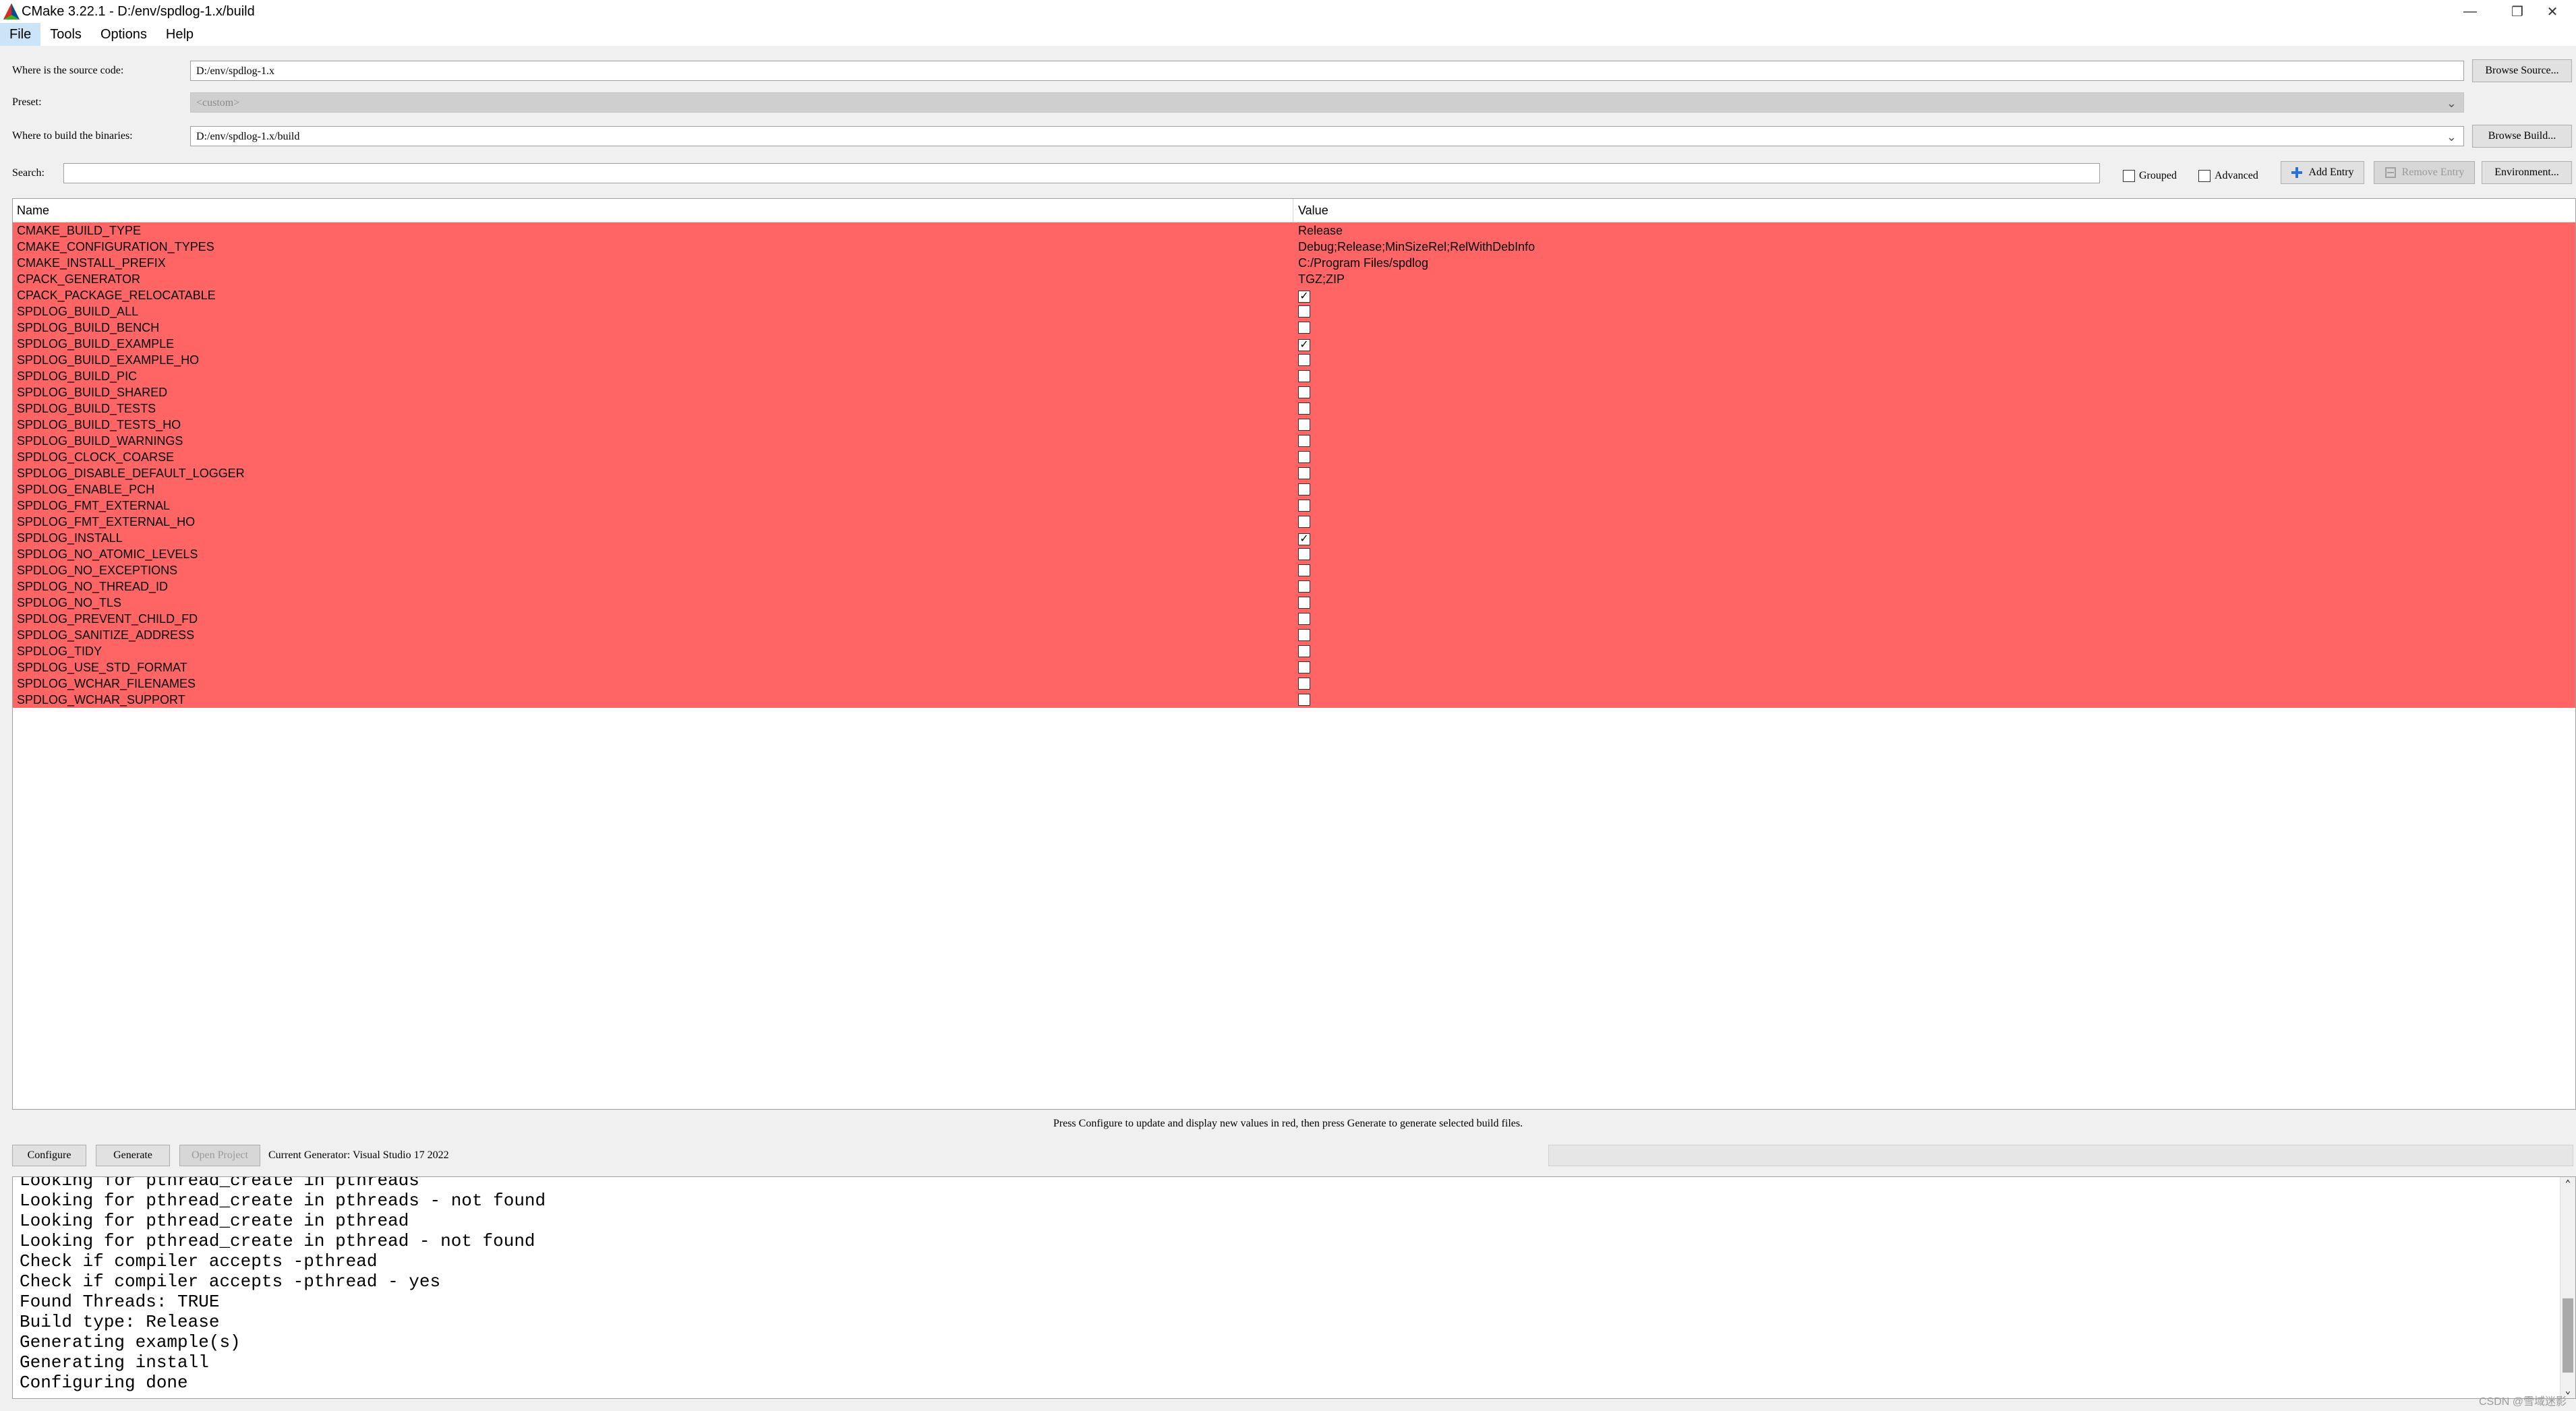  What do you see at coordinates (1294, 295) in the screenshot?
I see `table-row: CPACK_PACKAGE_RELOCATABLE ✓` at bounding box center [1294, 295].